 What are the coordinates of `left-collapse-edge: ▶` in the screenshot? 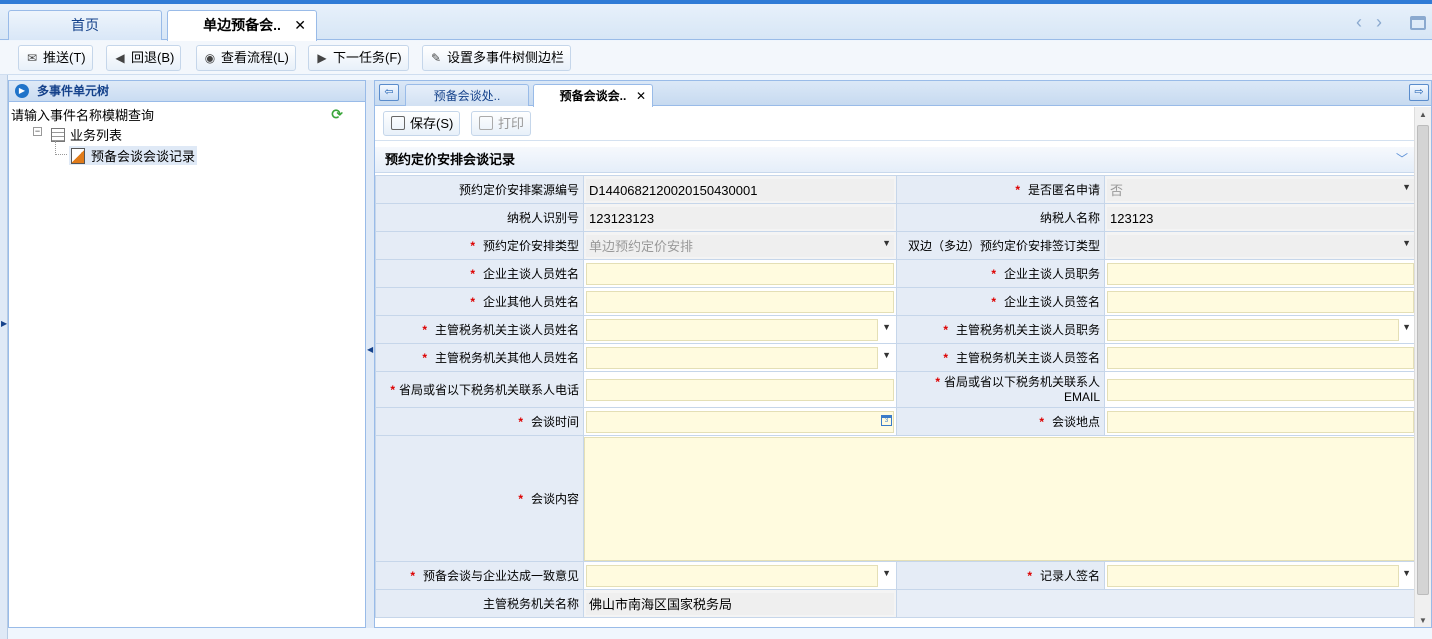 It's located at (4, 357).